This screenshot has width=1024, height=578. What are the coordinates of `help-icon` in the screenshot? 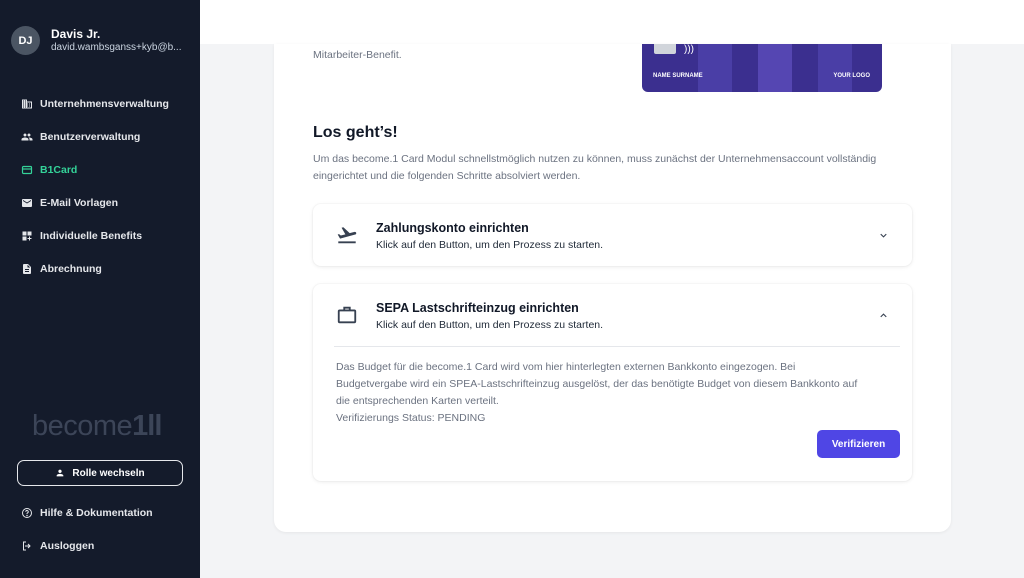 It's located at (27, 513).